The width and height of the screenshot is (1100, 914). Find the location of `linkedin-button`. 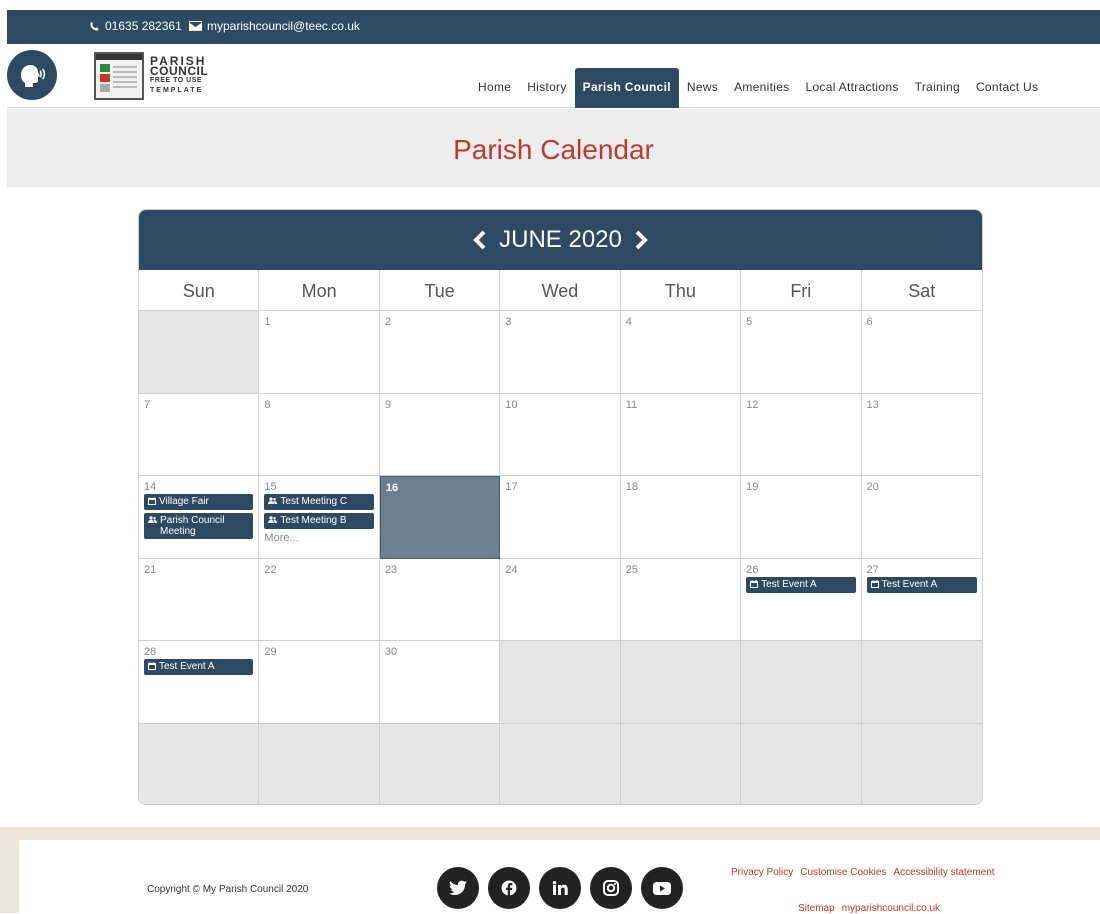

linkedin-button is located at coordinates (560, 888).